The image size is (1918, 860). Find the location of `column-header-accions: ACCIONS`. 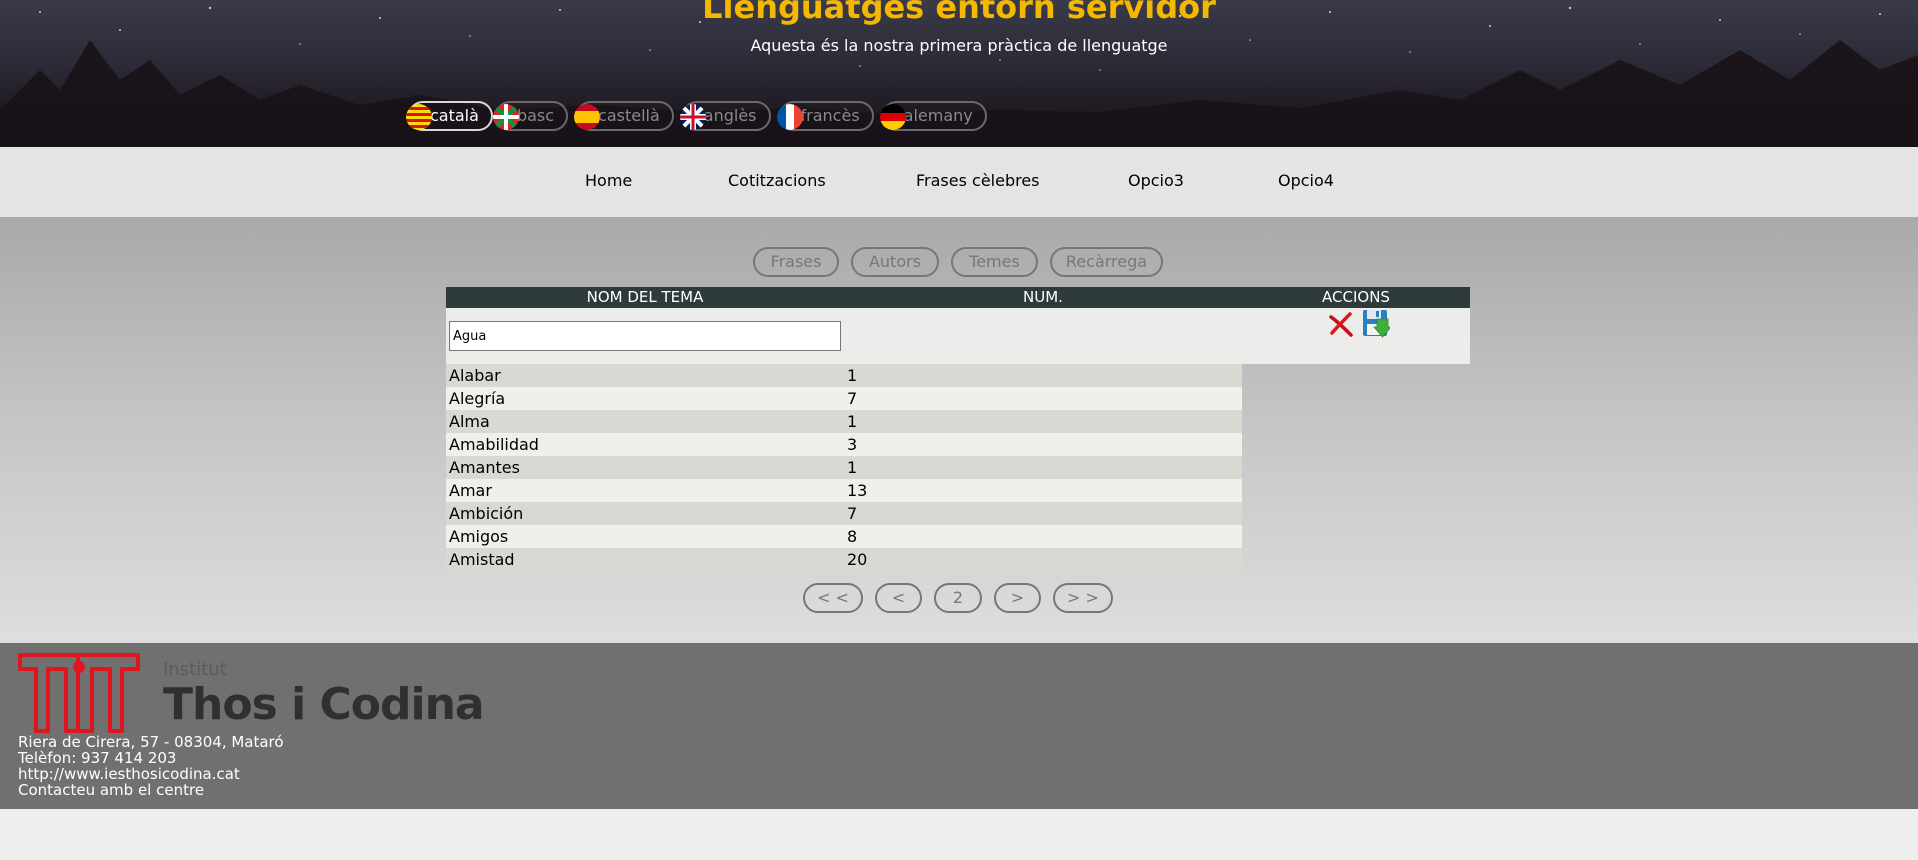

column-header-accions: ACCIONS is located at coordinates (1356, 297).